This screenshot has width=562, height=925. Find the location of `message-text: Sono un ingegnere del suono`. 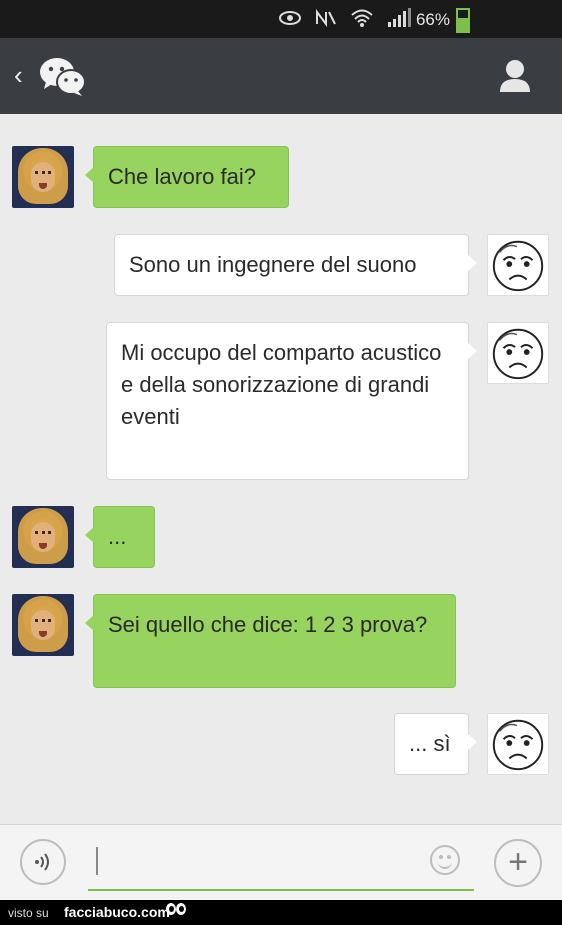

message-text: Sono un ingegnere del suono is located at coordinates (273, 264).